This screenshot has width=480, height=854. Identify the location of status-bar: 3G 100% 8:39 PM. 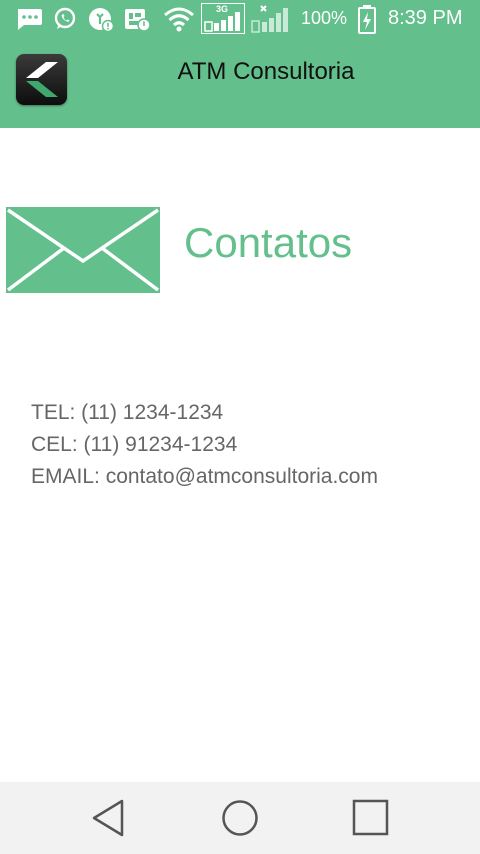
(240, 19).